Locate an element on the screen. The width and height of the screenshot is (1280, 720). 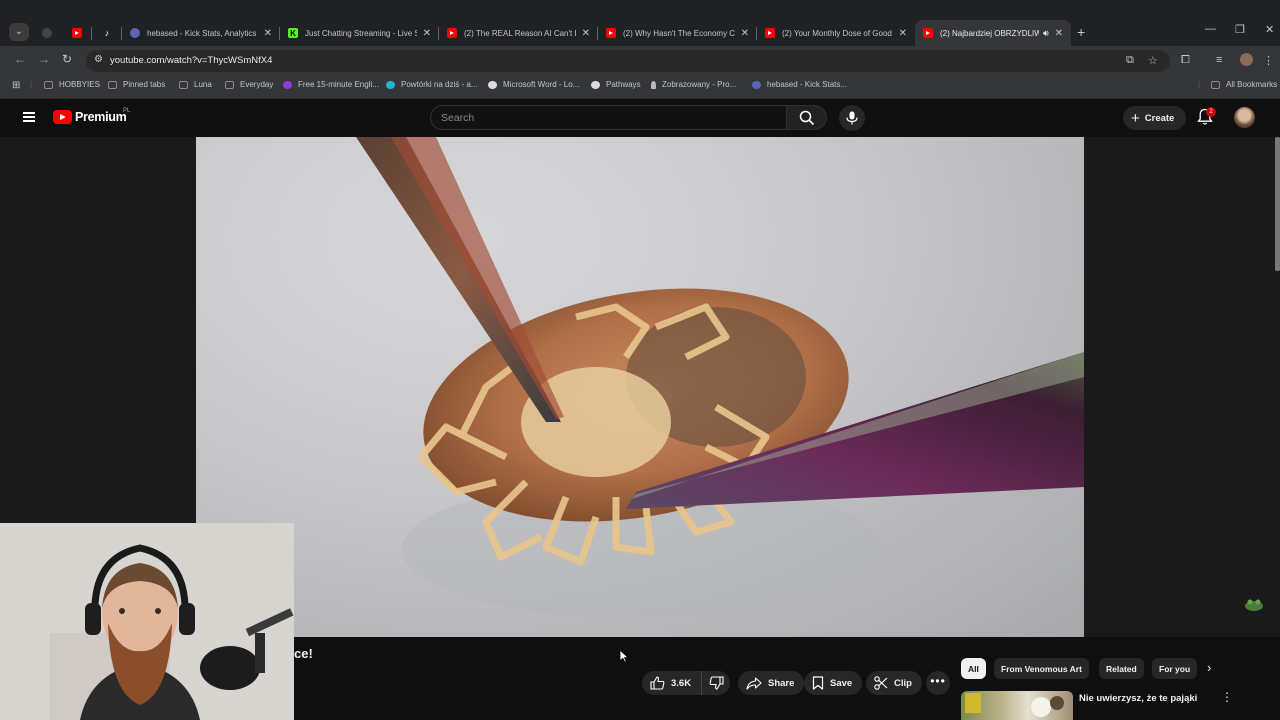
profile-avatar is located at coordinates (1246, 59).